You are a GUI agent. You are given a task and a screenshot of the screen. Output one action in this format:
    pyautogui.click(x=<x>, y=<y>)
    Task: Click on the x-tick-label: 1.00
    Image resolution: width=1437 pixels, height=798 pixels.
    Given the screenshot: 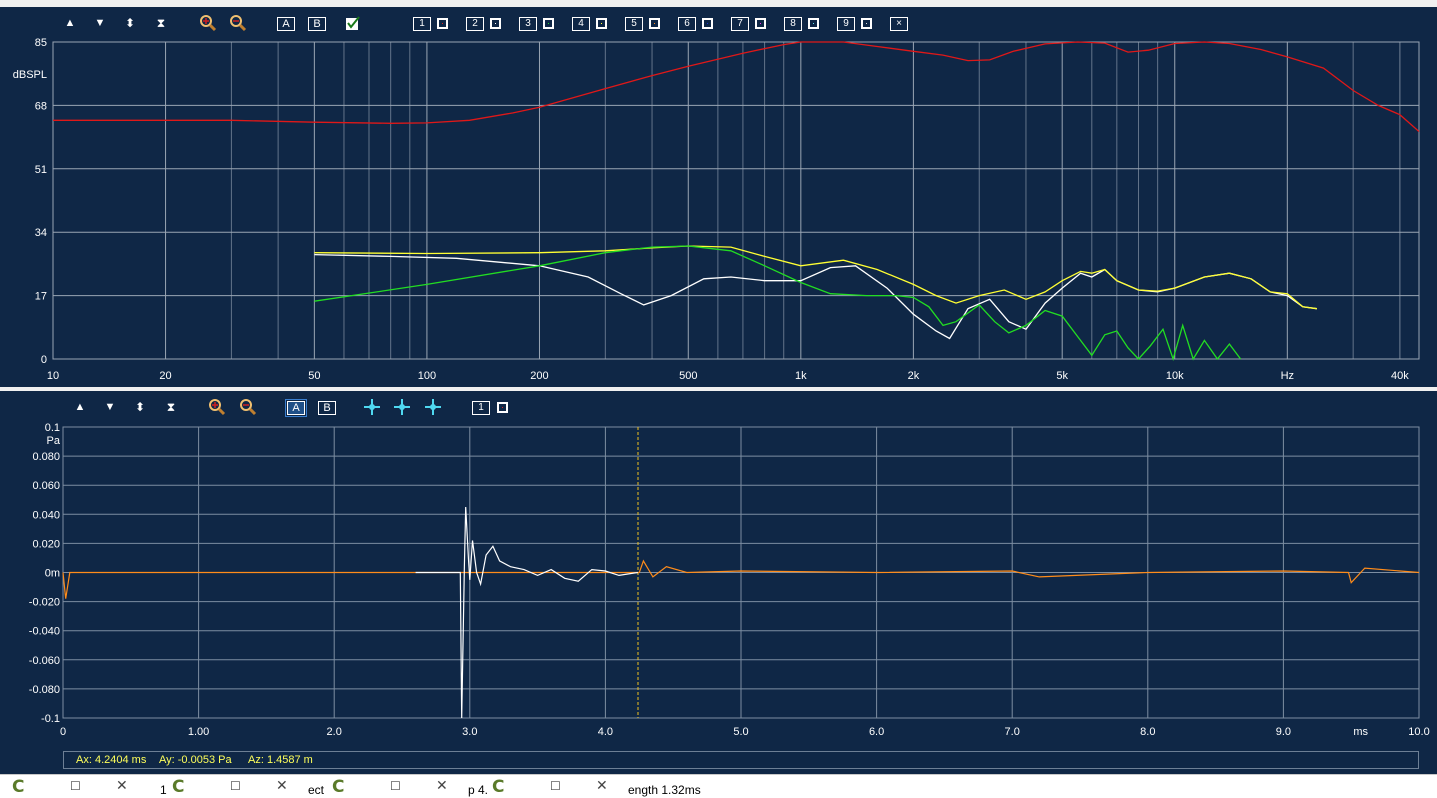 What is the action you would take?
    pyautogui.click(x=198, y=732)
    